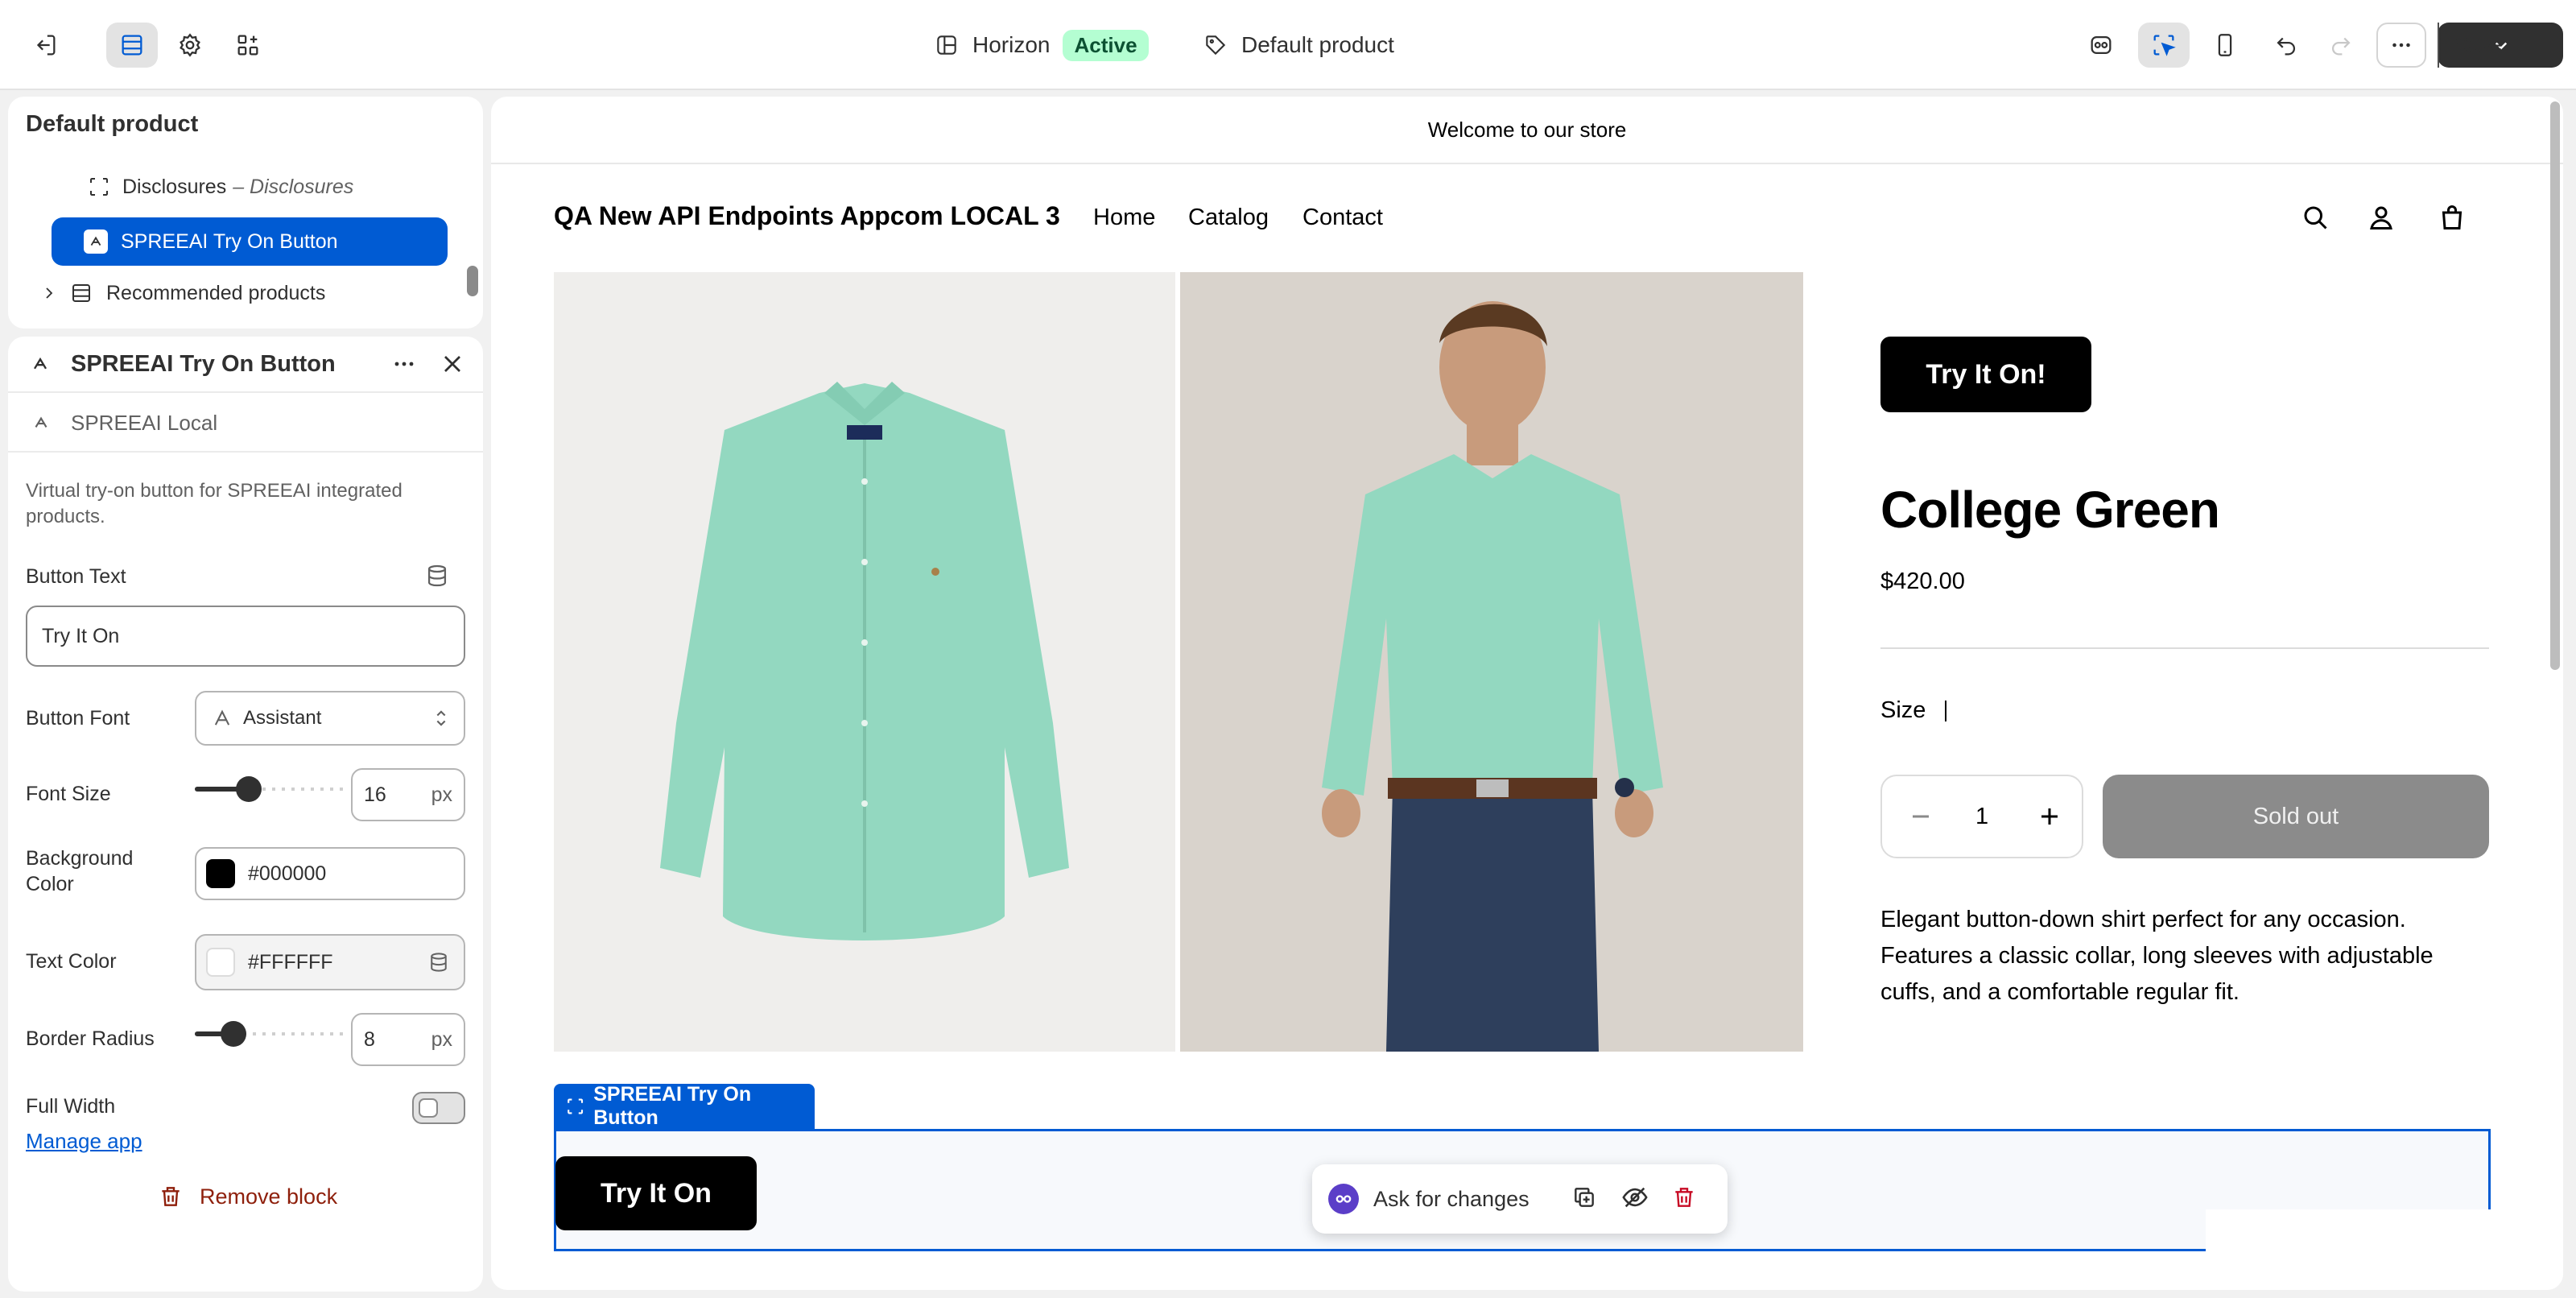 The image size is (2576, 1298). Describe the element at coordinates (472, 281) in the screenshot. I see `tree-scrollbar` at that location.